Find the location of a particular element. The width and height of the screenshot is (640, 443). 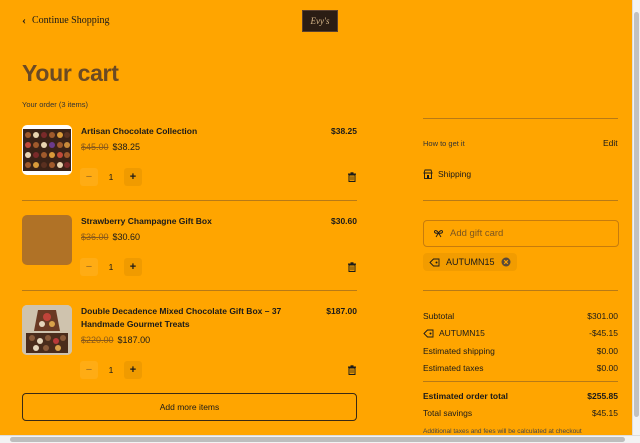

coupon-code: AUTUMN15 is located at coordinates (470, 262).